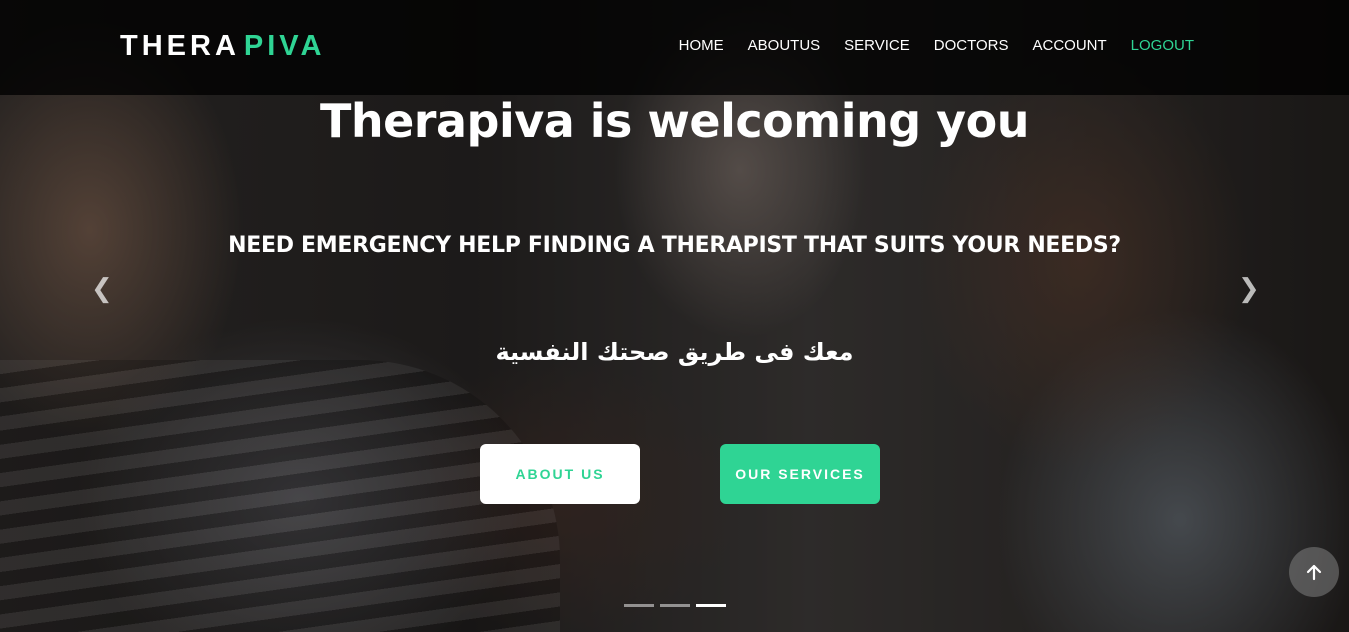 This screenshot has height=632, width=1349. I want to click on chevron-right-icon: ❯, so click(1249, 289).